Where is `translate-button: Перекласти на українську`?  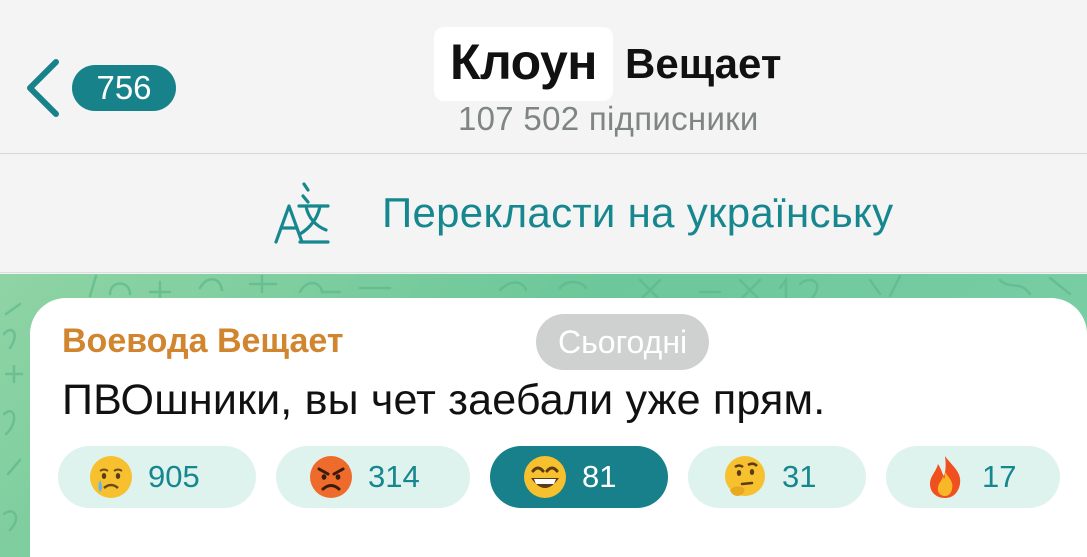 translate-button: Перекласти на українську is located at coordinates (582, 213).